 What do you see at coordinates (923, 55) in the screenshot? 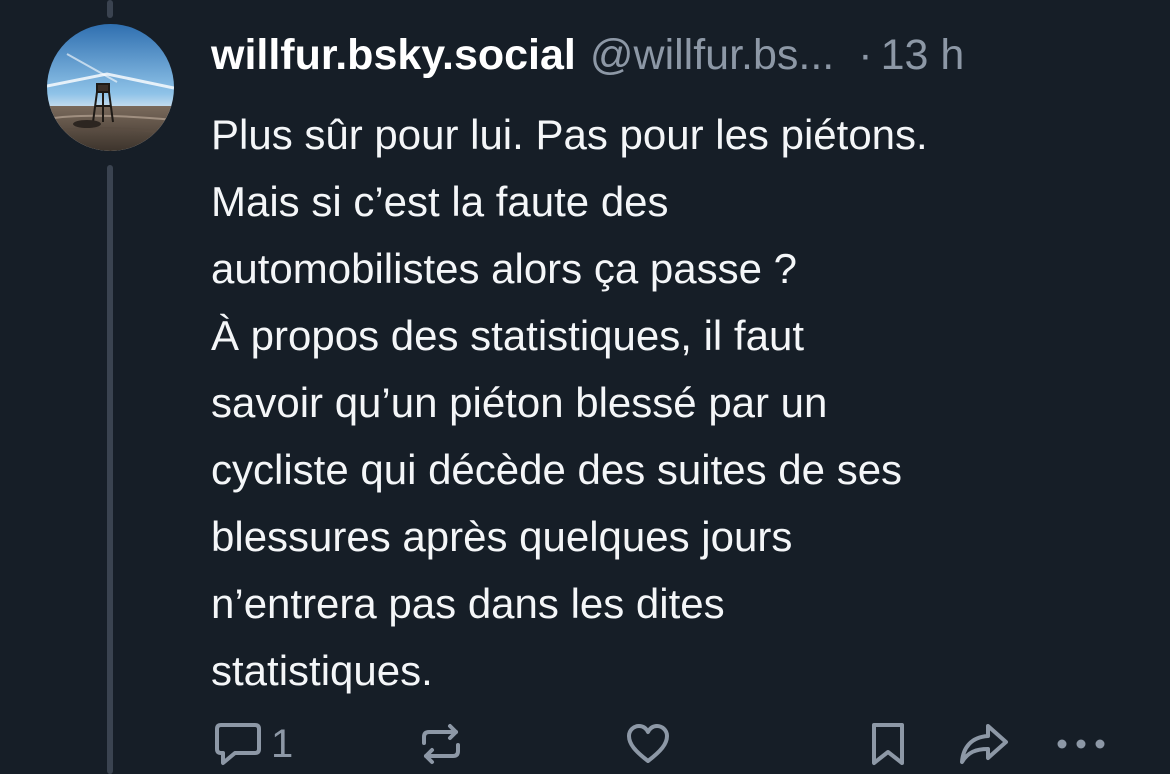
I see `post-timestamp: 13 h` at bounding box center [923, 55].